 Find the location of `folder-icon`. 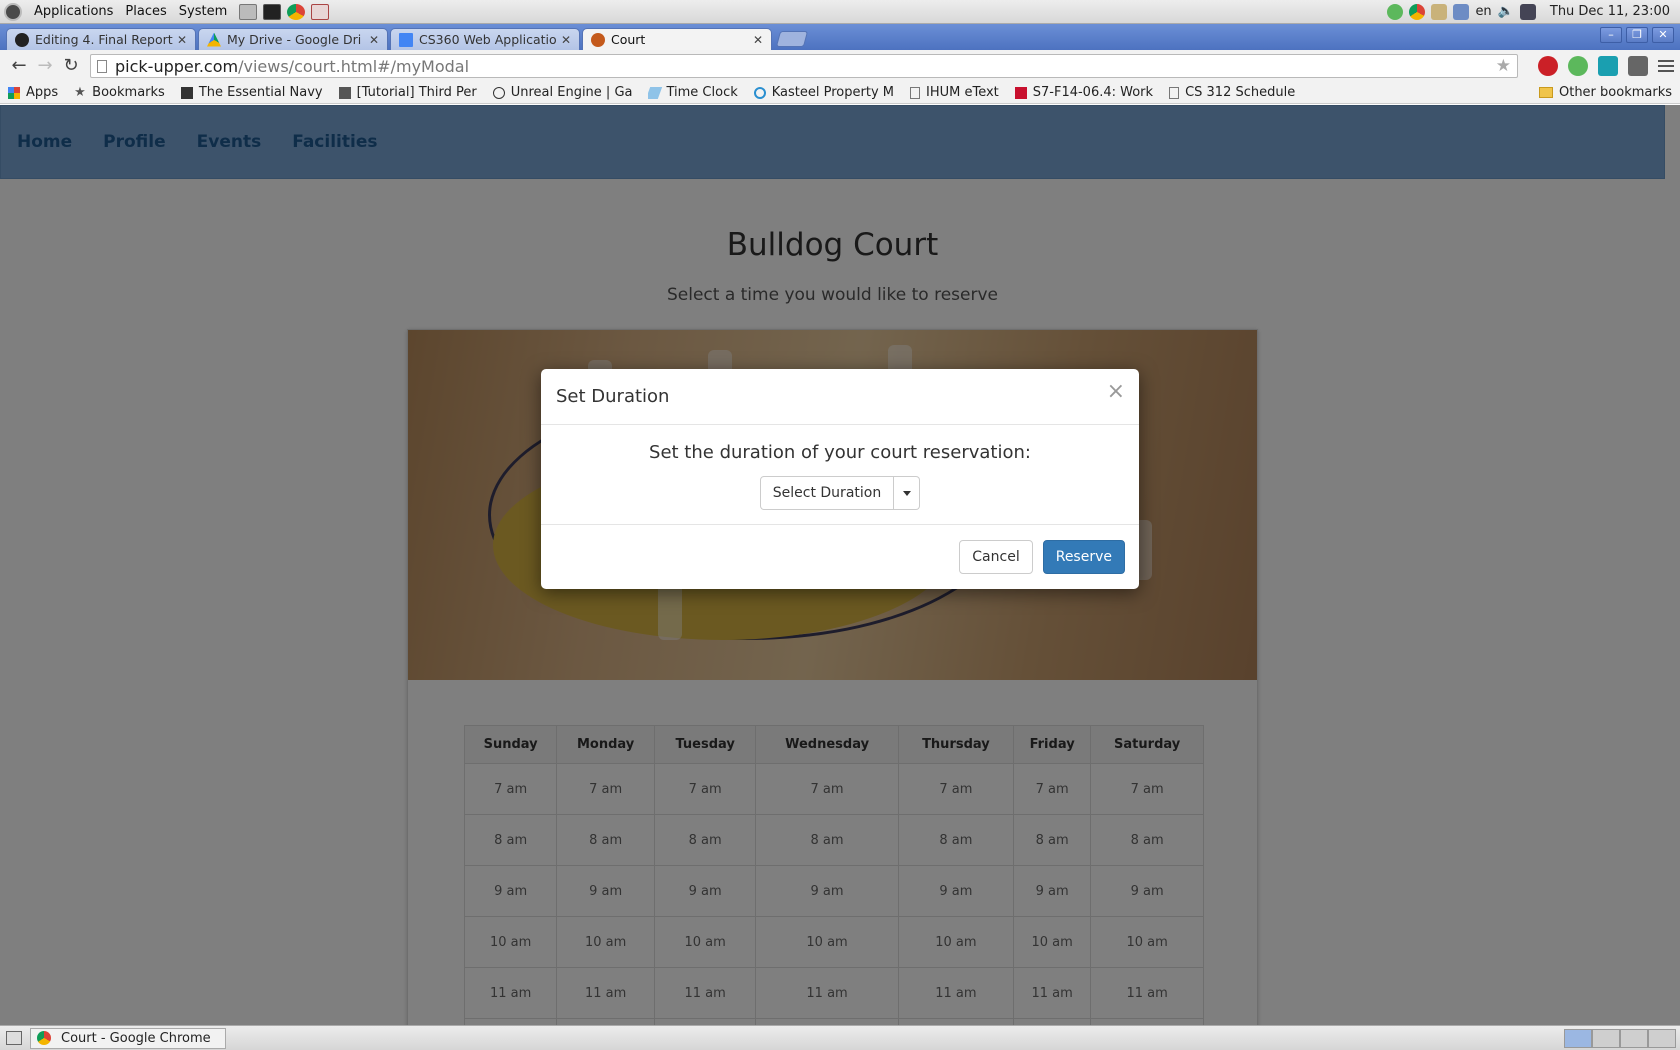

folder-icon is located at coordinates (1545, 92).